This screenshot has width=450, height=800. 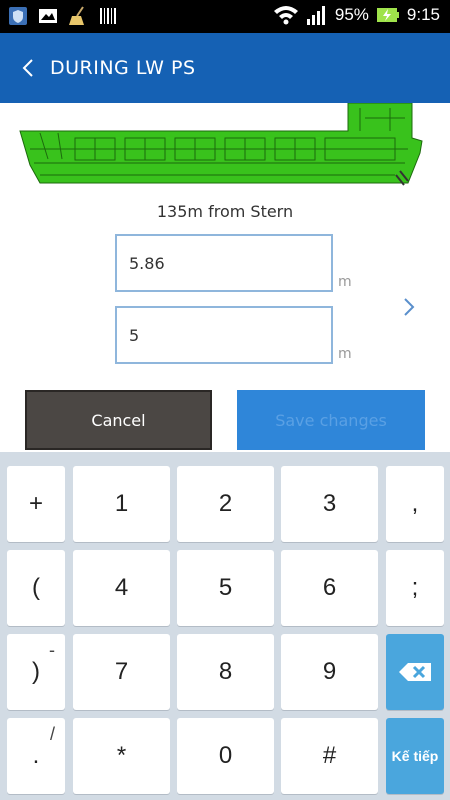 I want to click on chevron-right-icon, so click(x=409, y=307).